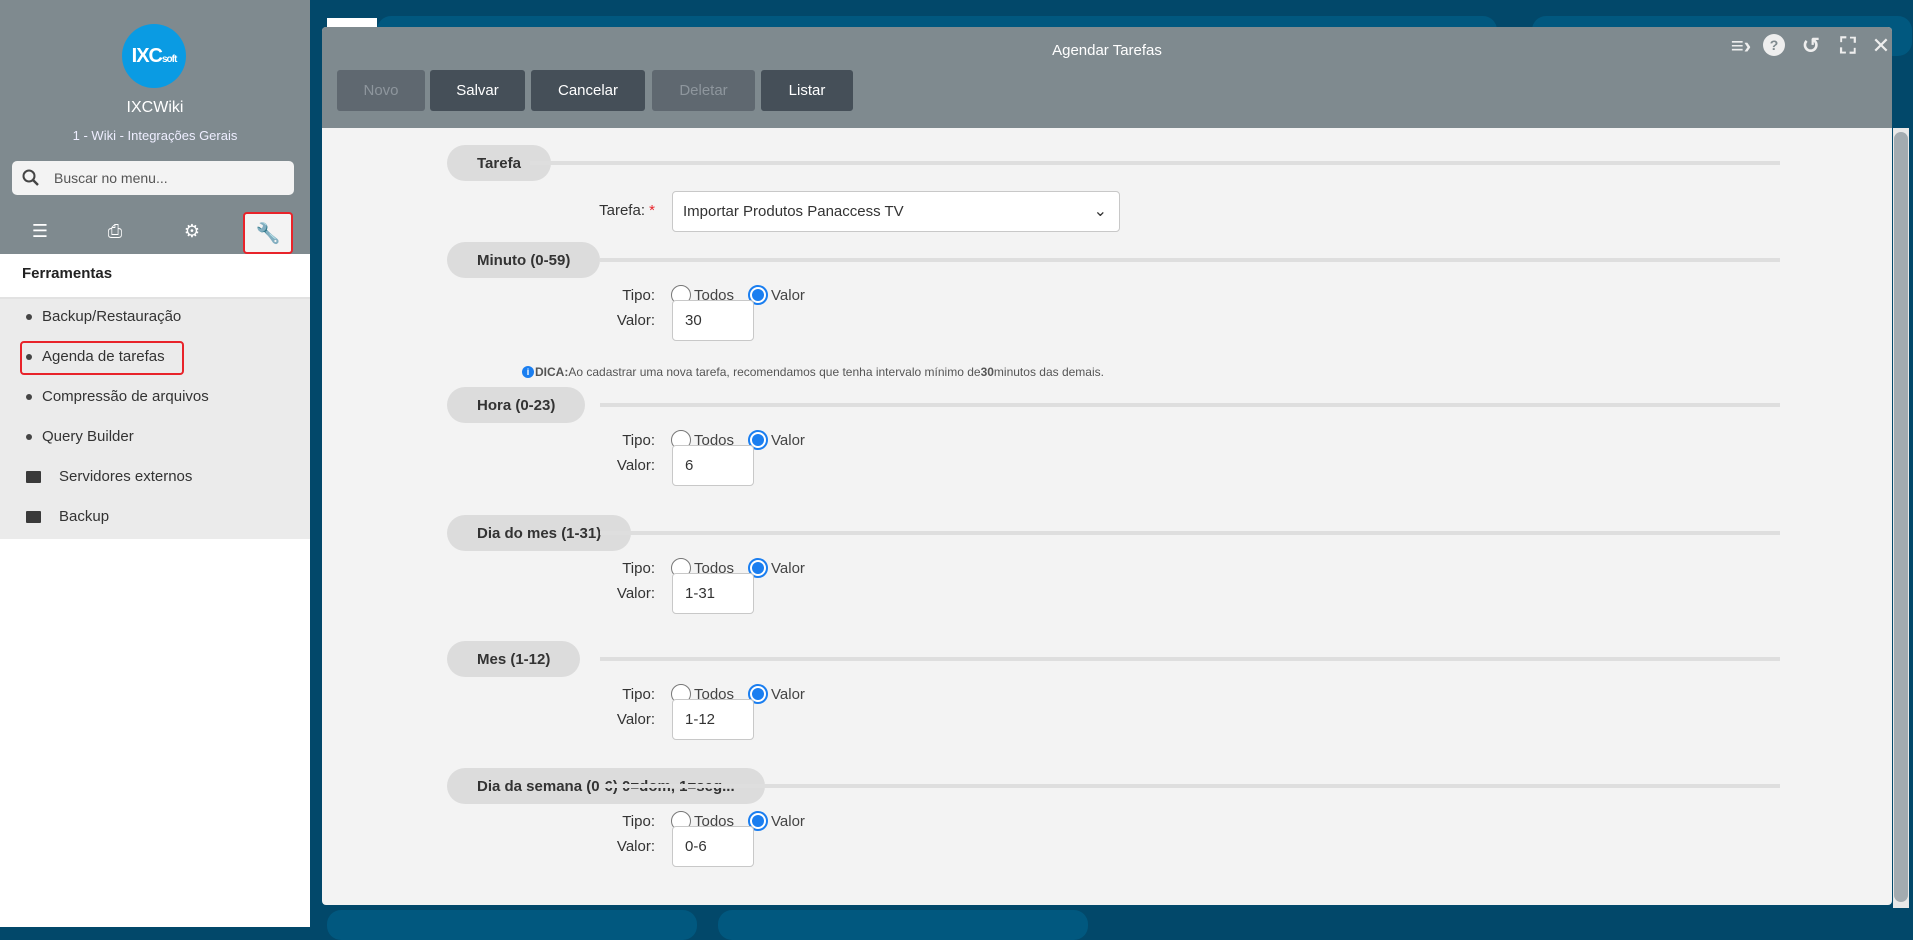 The image size is (1913, 940). I want to click on section-header: Hora (0-23), so click(516, 405).